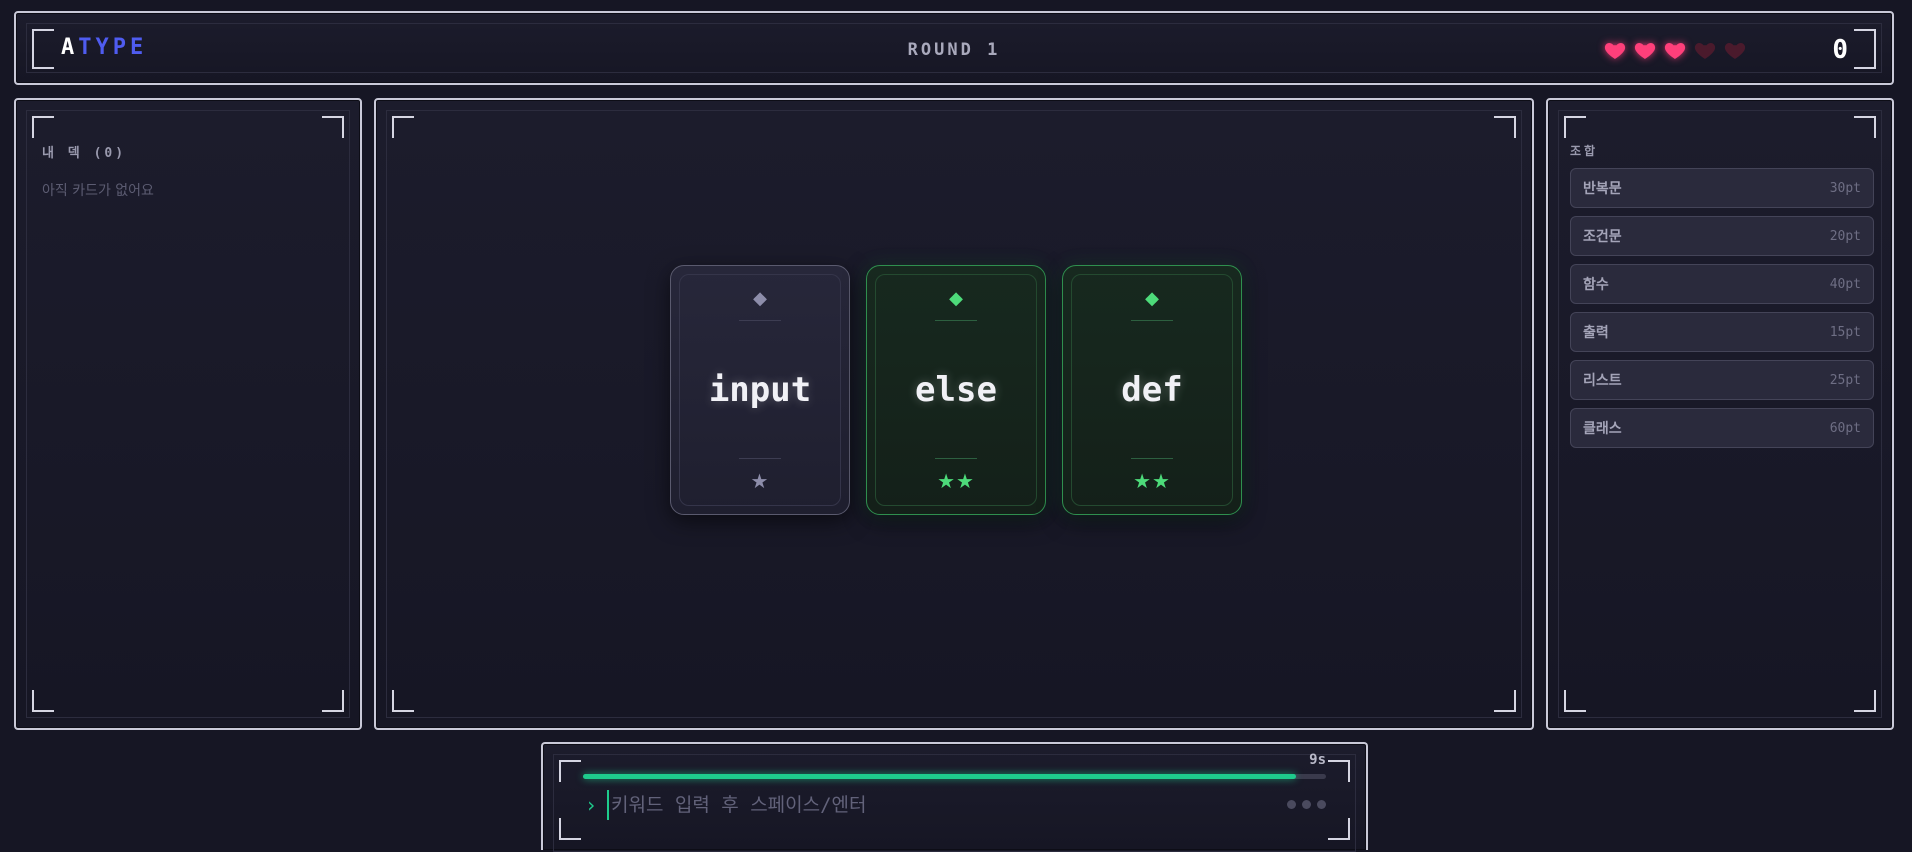  Describe the element at coordinates (954, 48) in the screenshot. I see `top-header: ATYPE ROUND 1 0` at that location.